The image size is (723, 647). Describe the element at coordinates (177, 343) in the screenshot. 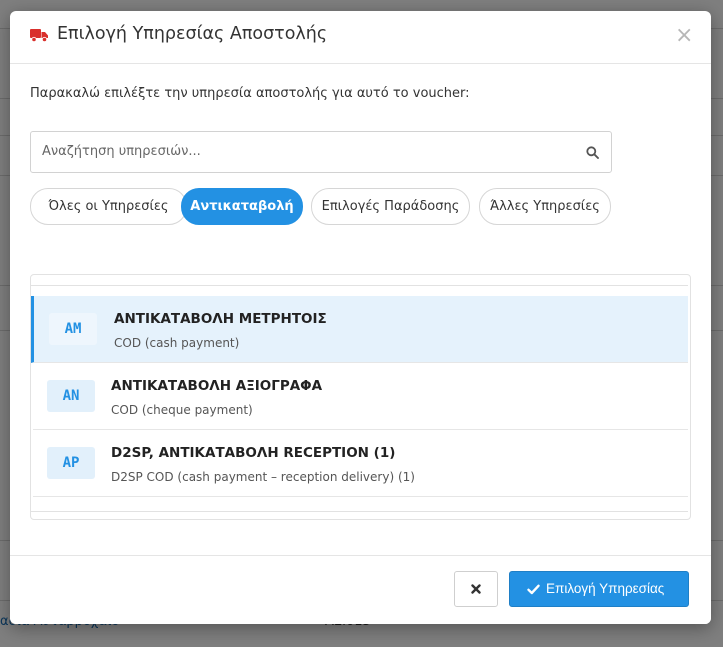

I see `service-description: COD (cash payment)` at that location.